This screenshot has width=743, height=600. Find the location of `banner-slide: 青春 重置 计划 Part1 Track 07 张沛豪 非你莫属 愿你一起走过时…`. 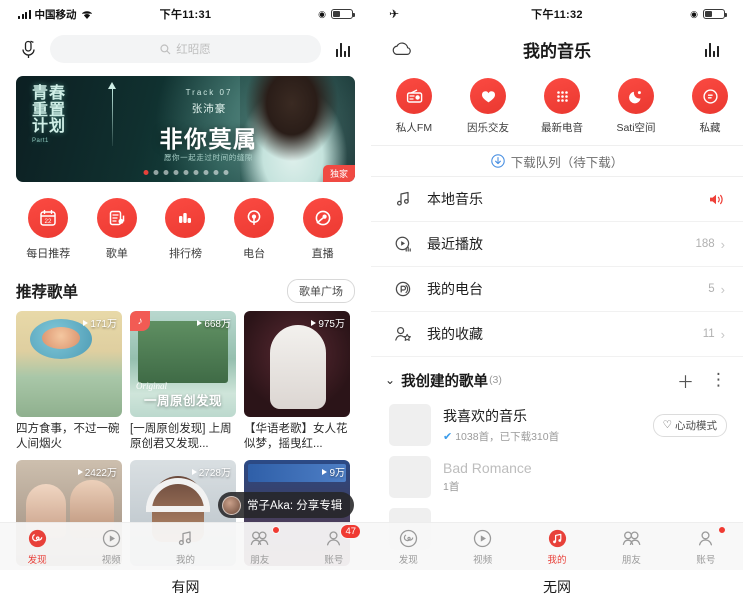

banner-slide: 青春 重置 计划 Part1 Track 07 张沛豪 非你莫属 愿你一起走过时… is located at coordinates (185, 129).